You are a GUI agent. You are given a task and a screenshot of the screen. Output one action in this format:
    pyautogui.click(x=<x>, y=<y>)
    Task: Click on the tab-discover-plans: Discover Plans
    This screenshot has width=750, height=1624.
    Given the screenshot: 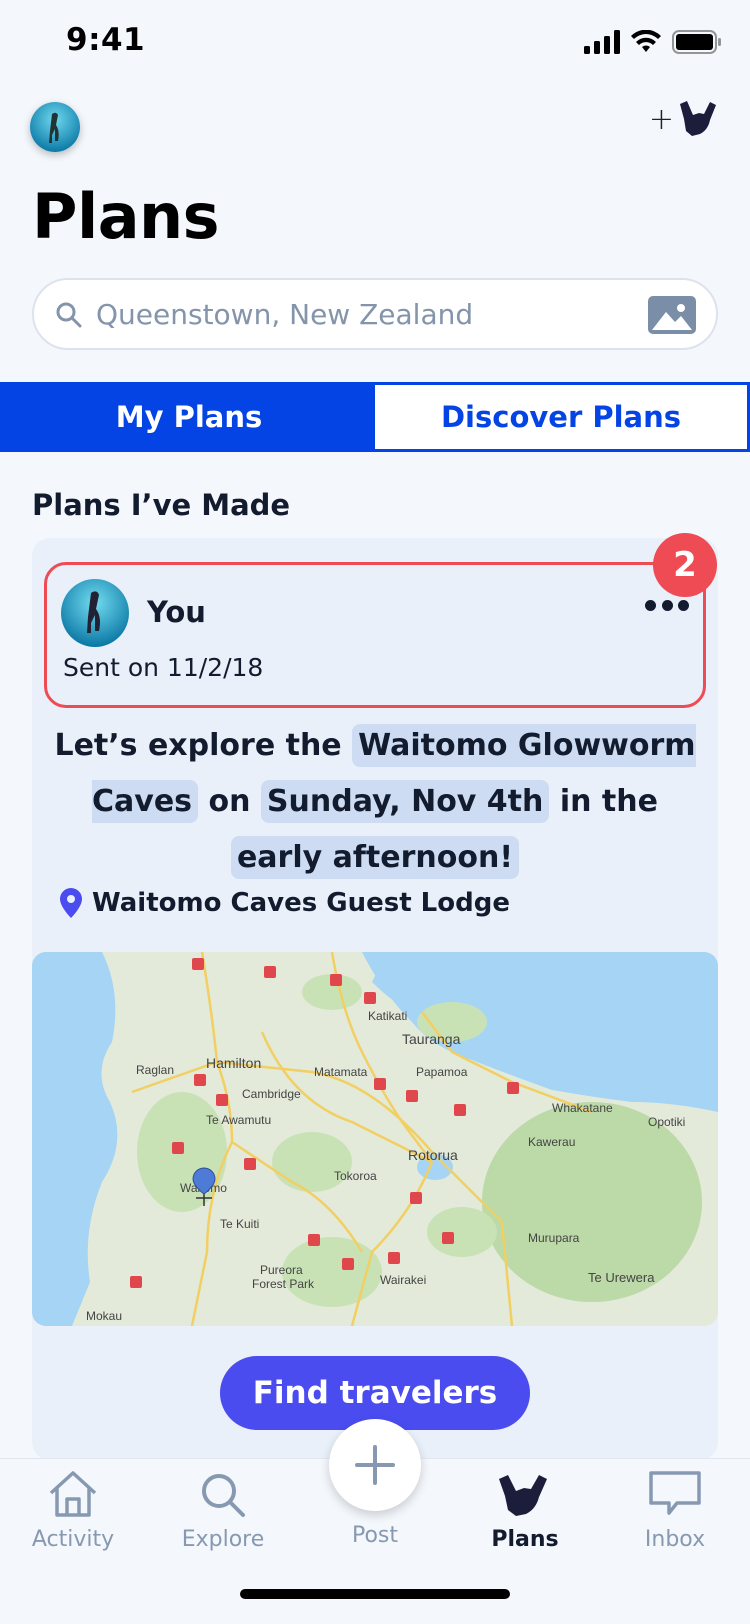 What is the action you would take?
    pyautogui.click(x=561, y=417)
    